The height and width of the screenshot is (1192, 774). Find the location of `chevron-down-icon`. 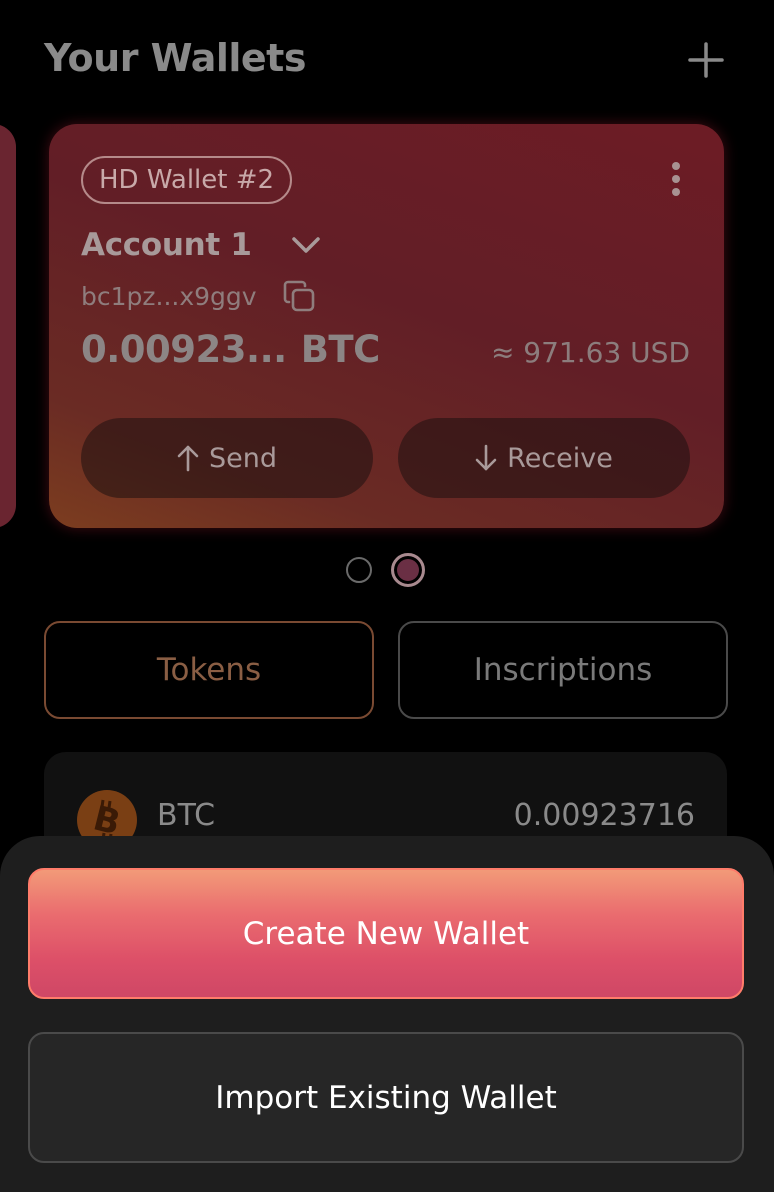

chevron-down-icon is located at coordinates (305, 245).